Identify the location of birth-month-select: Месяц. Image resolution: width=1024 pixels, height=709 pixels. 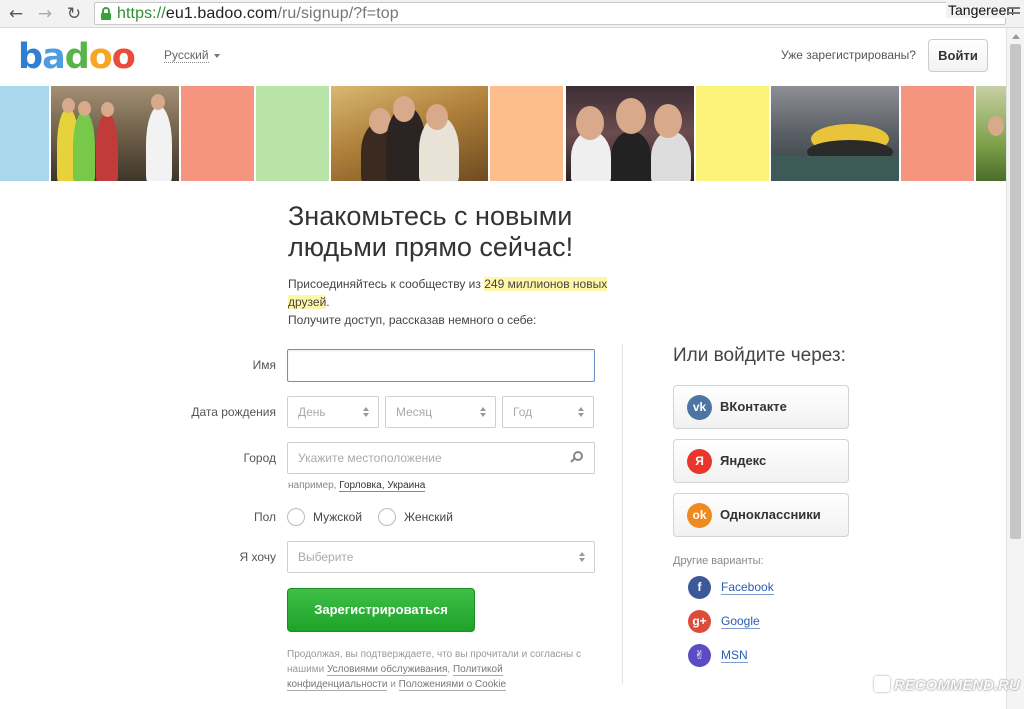
(440, 412).